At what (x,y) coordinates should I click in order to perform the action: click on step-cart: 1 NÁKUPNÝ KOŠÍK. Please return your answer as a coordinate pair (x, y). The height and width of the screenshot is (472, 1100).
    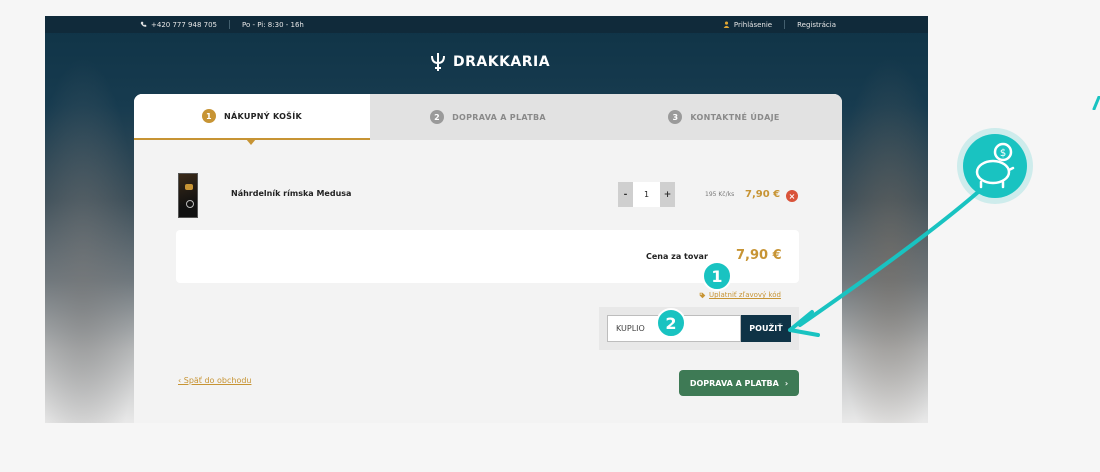
    Looking at the image, I should click on (252, 119).